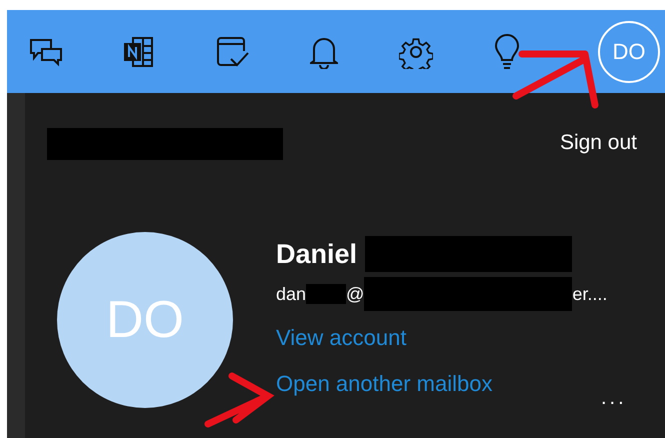  What do you see at coordinates (291, 294) in the screenshot?
I see `email-text: dan` at bounding box center [291, 294].